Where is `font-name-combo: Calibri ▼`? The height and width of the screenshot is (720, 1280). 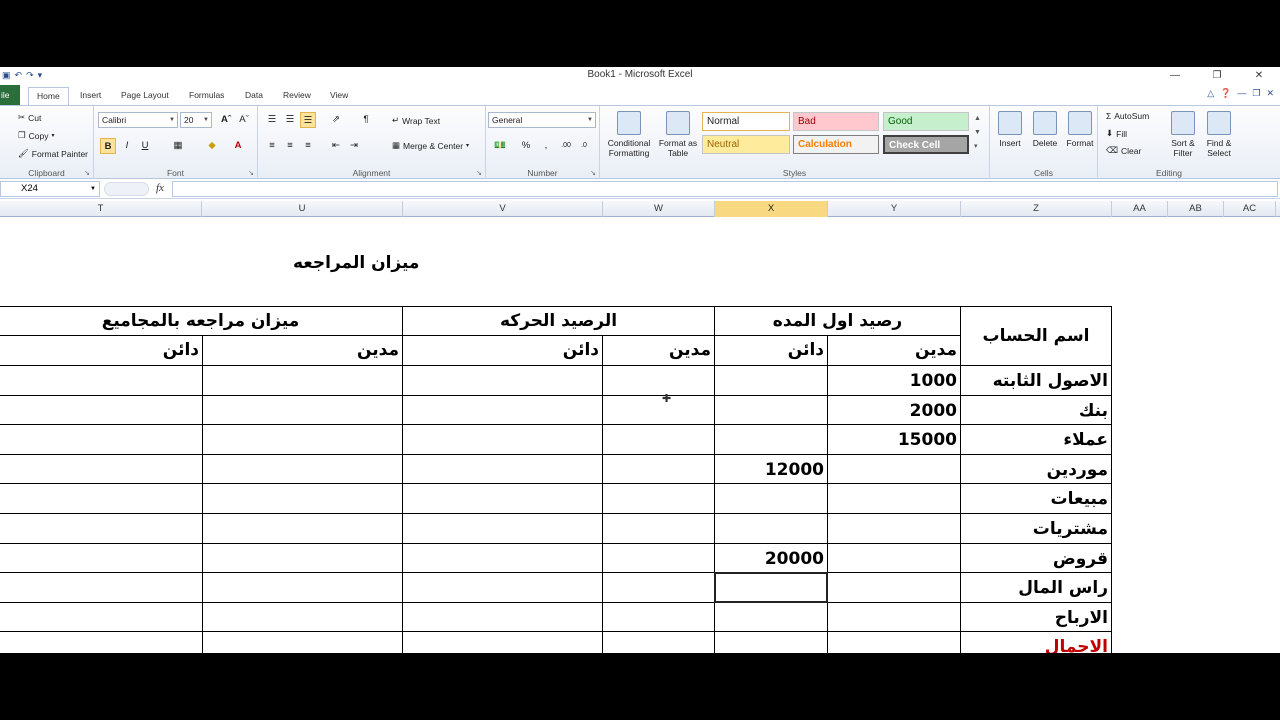 font-name-combo: Calibri ▼ is located at coordinates (138, 120).